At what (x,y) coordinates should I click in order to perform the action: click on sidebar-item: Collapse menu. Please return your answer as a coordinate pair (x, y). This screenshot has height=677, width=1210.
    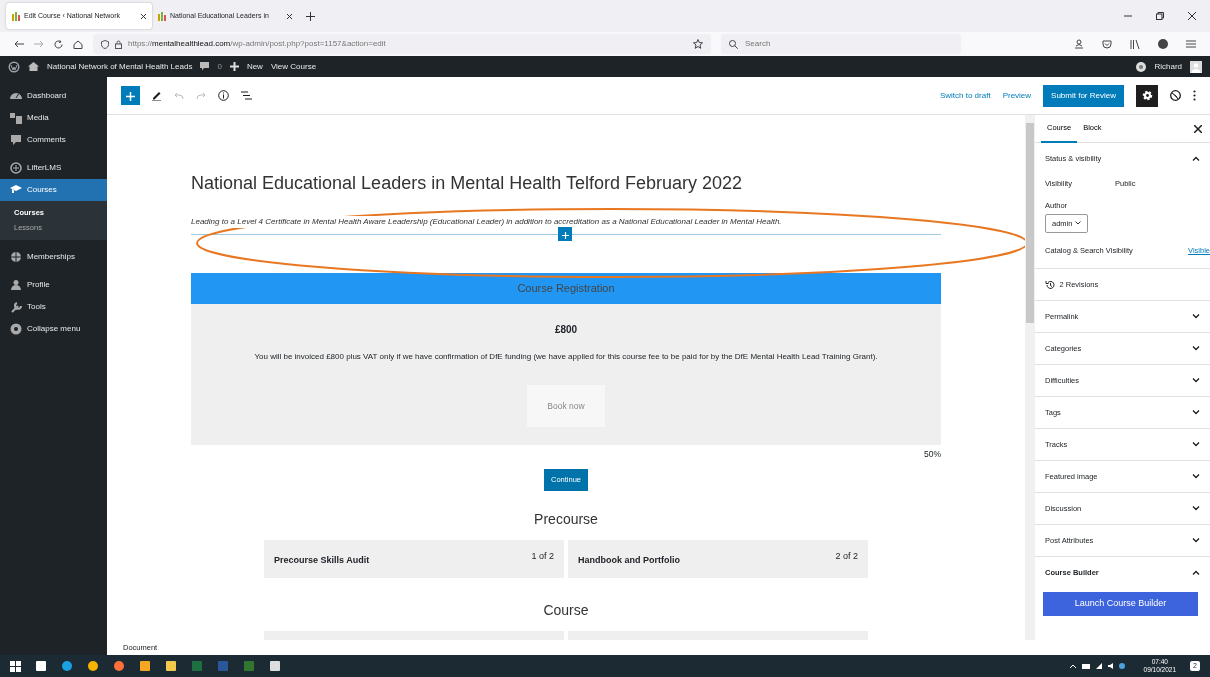
    Looking at the image, I should click on (53, 328).